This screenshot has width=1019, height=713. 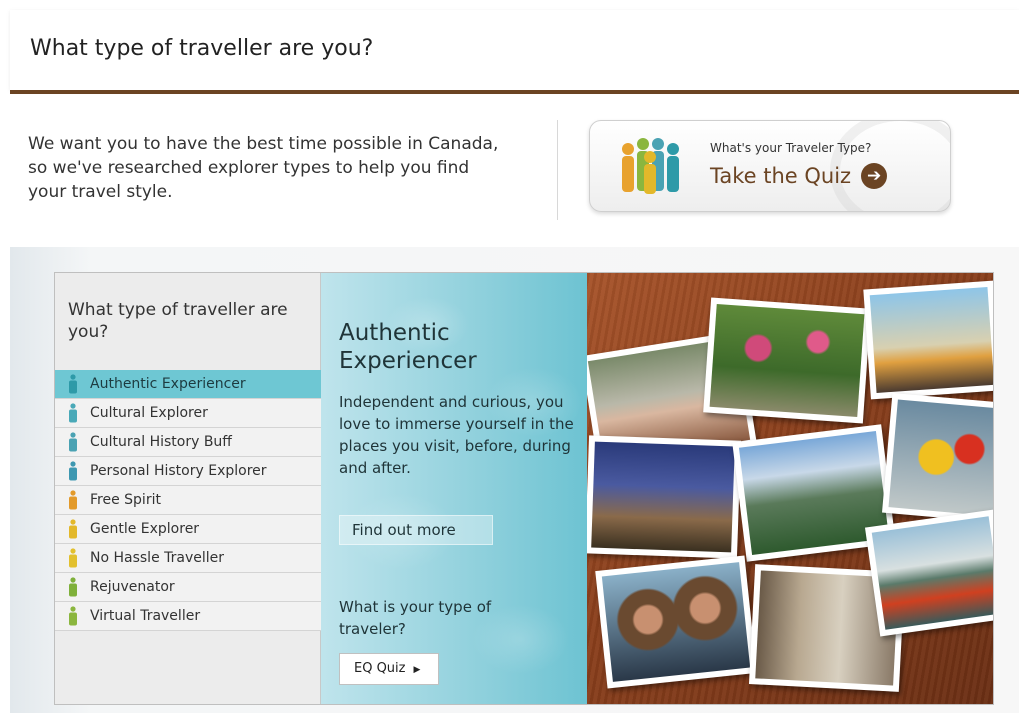 I want to click on type-question: What is your type of traveler?, so click(x=415, y=618).